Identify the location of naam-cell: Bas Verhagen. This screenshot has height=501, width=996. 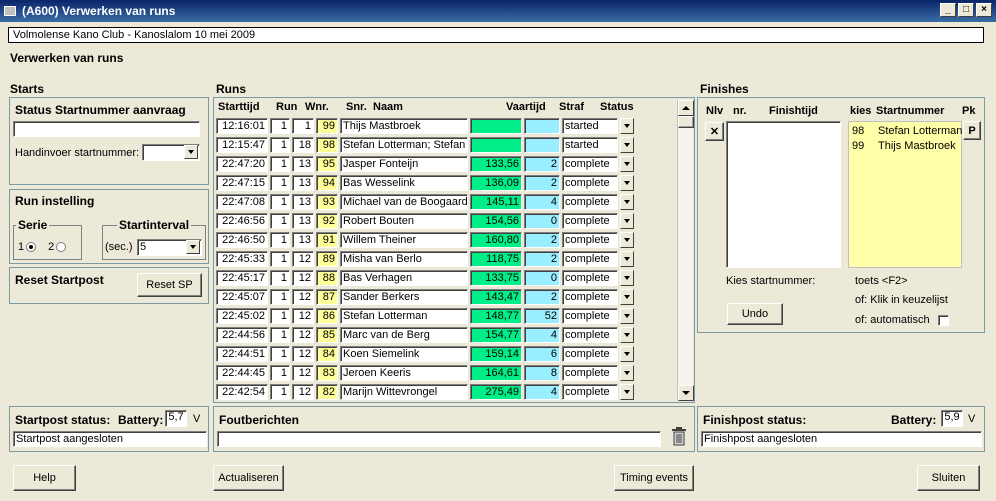
(404, 278).